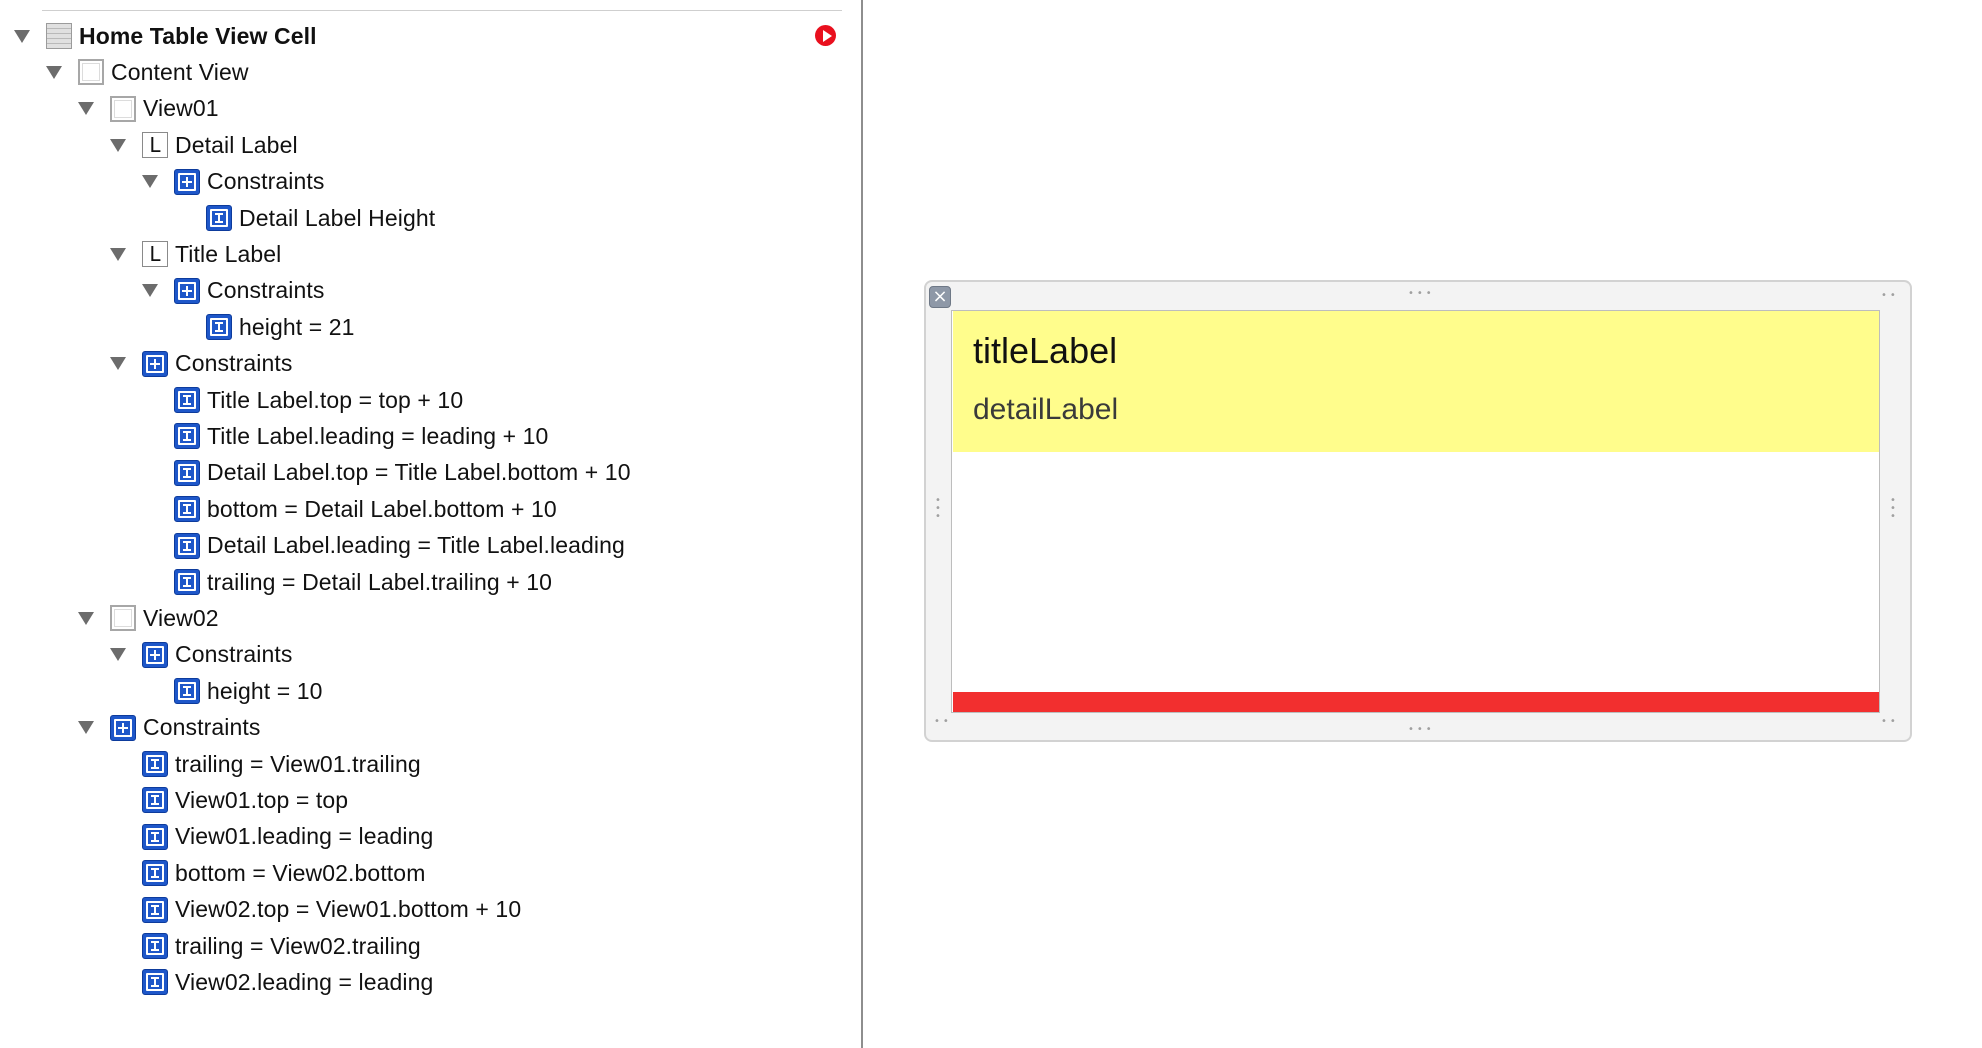 Image resolution: width=1982 pixels, height=1048 pixels. Describe the element at coordinates (180, 71) in the screenshot. I see `outline-row-label: Content View` at that location.